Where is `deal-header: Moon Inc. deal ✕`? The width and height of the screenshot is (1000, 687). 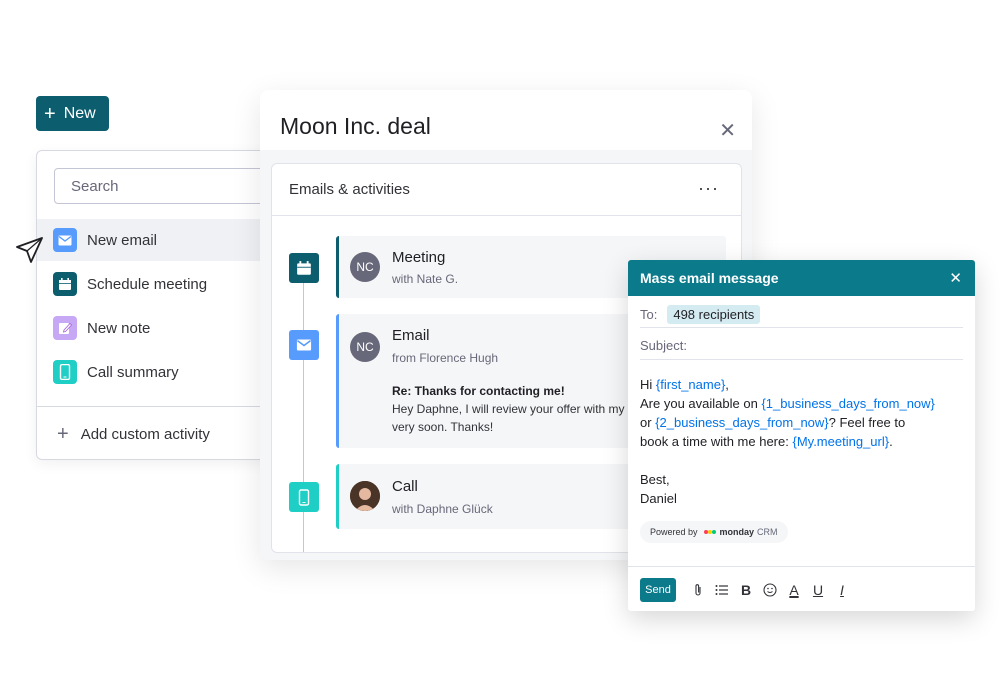
deal-header: Moon Inc. deal ✕ is located at coordinates (506, 120).